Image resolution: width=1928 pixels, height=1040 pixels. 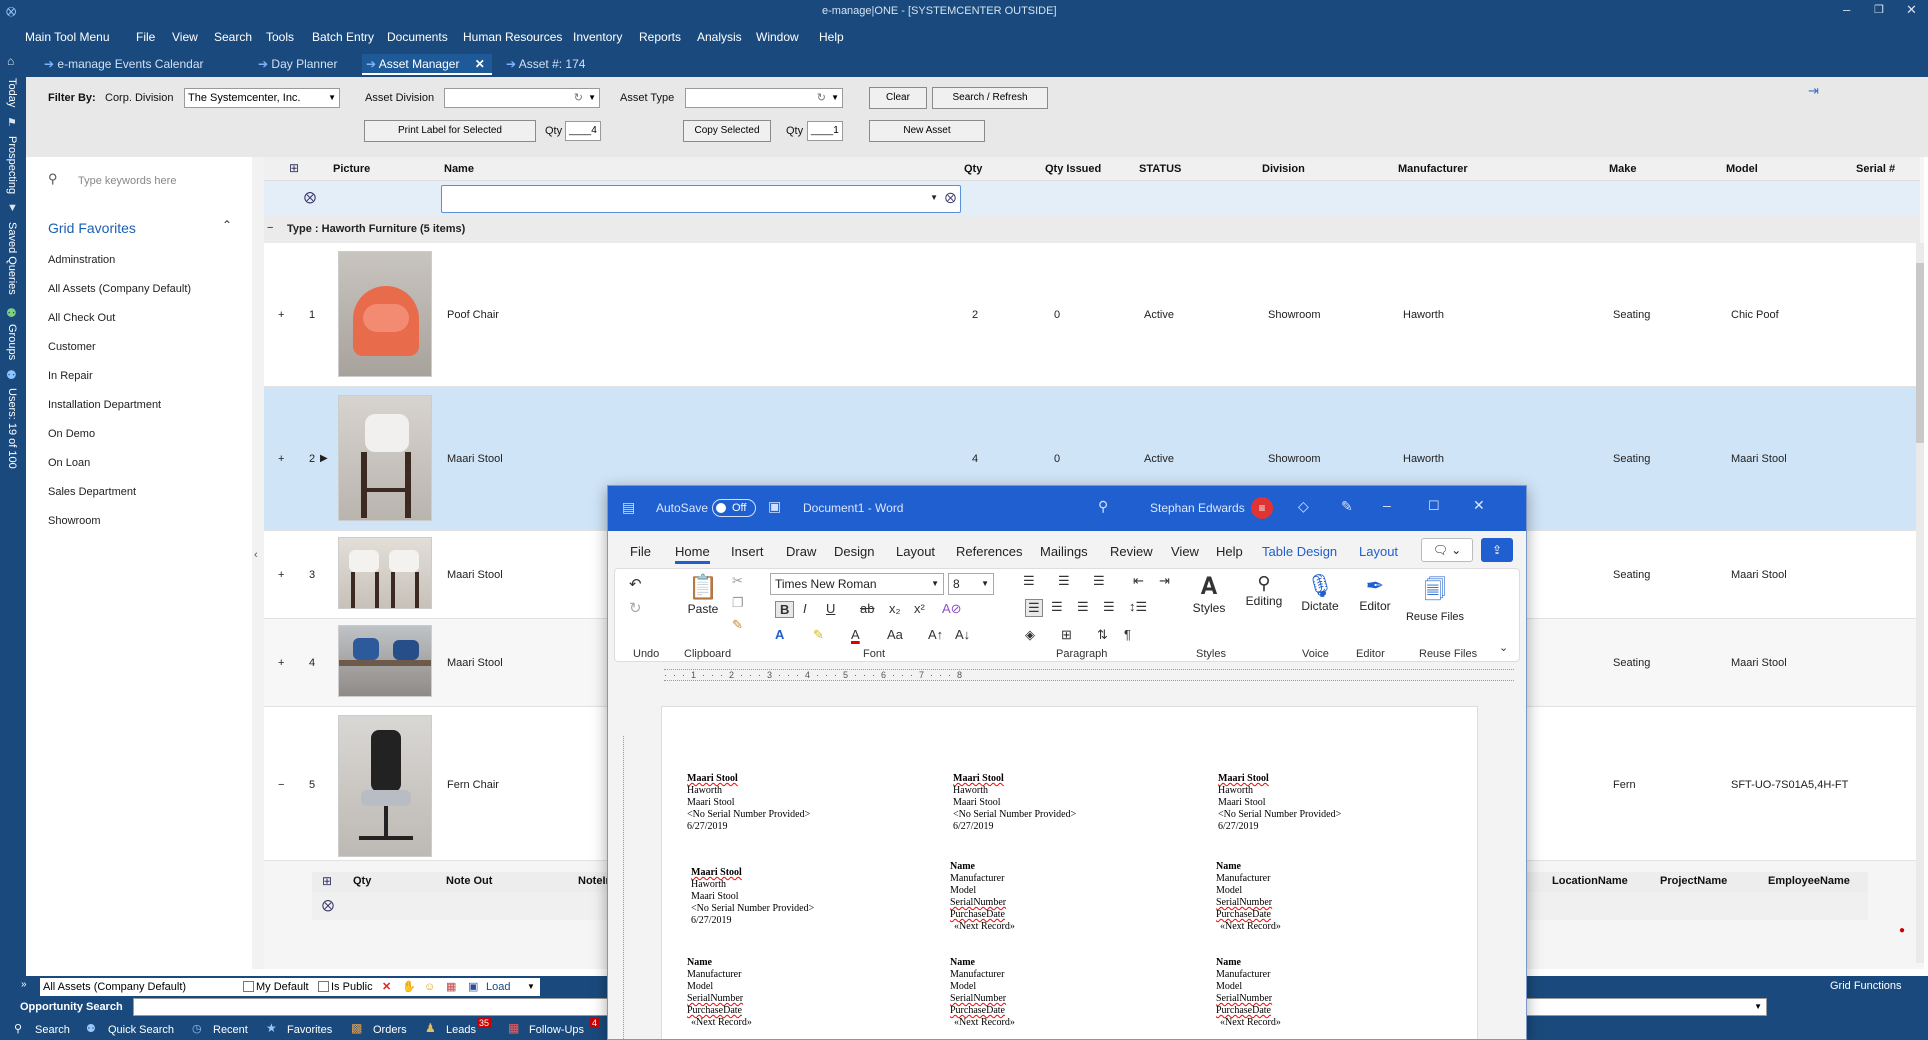 What do you see at coordinates (1809, 881) in the screenshot?
I see `sub-col-employee: EmployeeName` at bounding box center [1809, 881].